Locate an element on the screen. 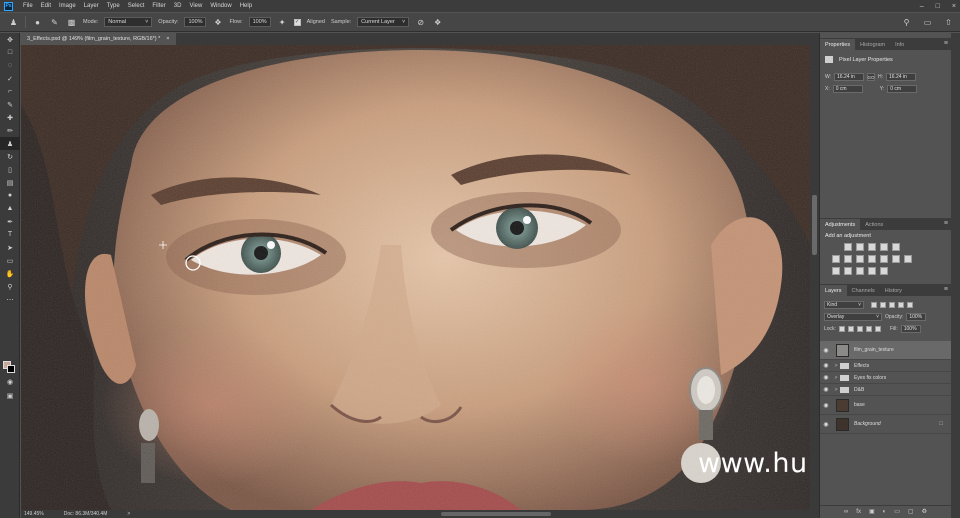 The width and height of the screenshot is (960, 518). tab-adjustments: Adjustments is located at coordinates (840, 224).